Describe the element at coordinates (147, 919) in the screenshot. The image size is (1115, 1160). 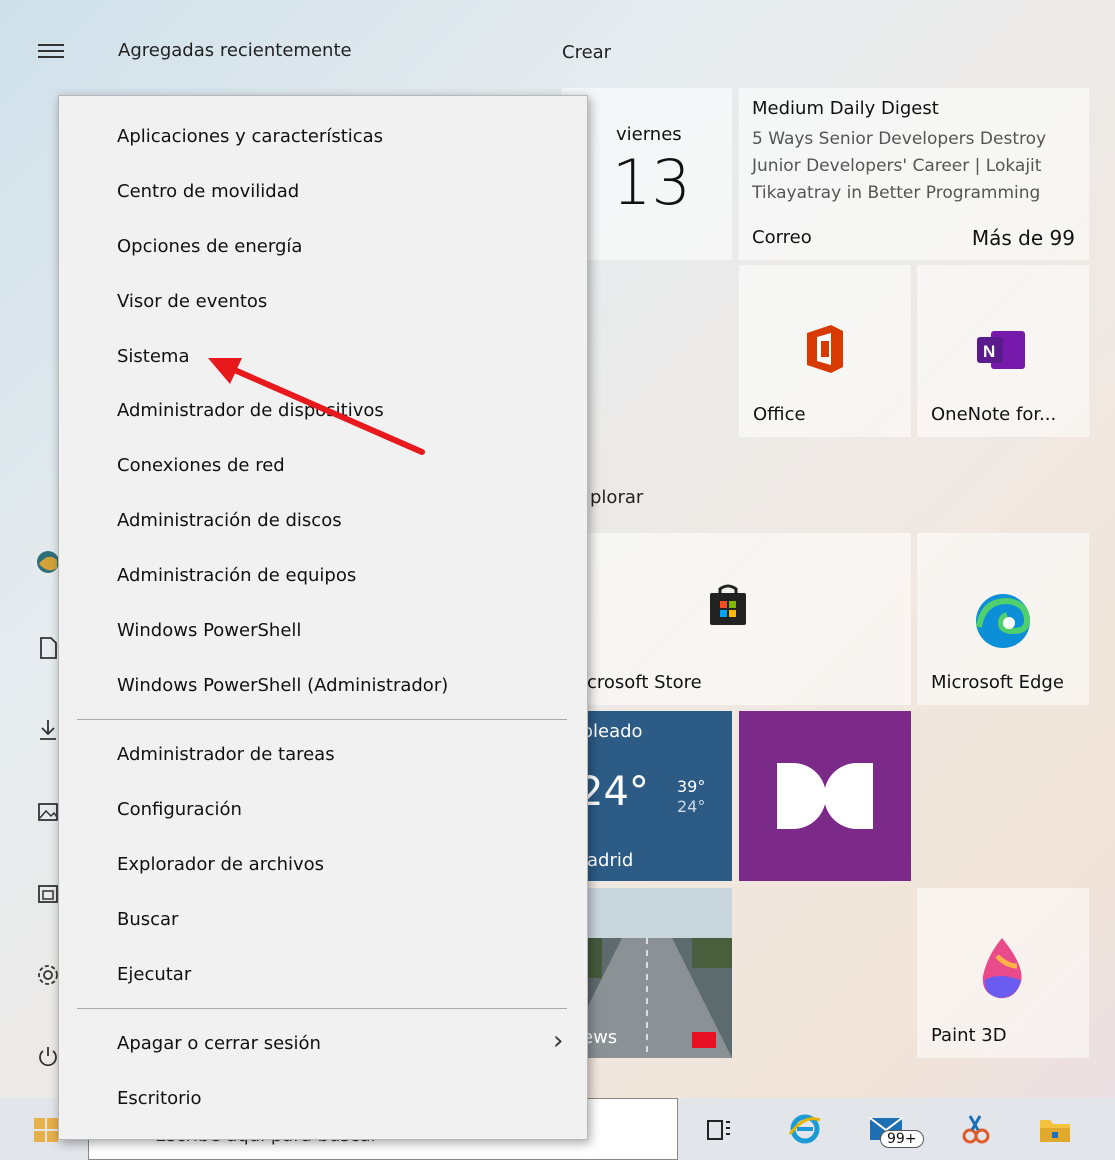
I see `menu-item-search: Buscar` at that location.